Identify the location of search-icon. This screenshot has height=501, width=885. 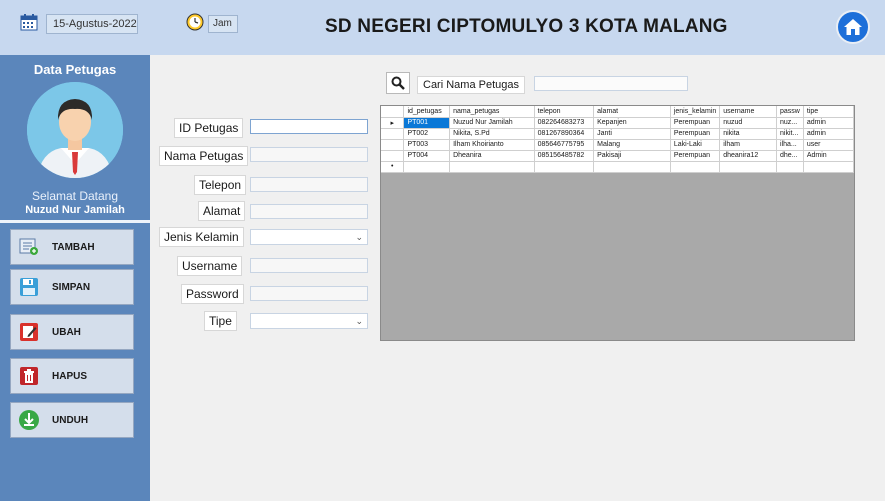
(398, 83).